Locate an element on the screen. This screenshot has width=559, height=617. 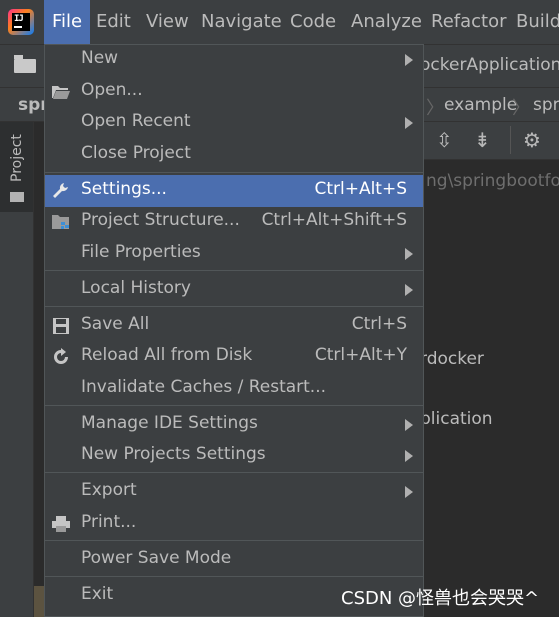
project-structure-icon is located at coordinates (60, 222).